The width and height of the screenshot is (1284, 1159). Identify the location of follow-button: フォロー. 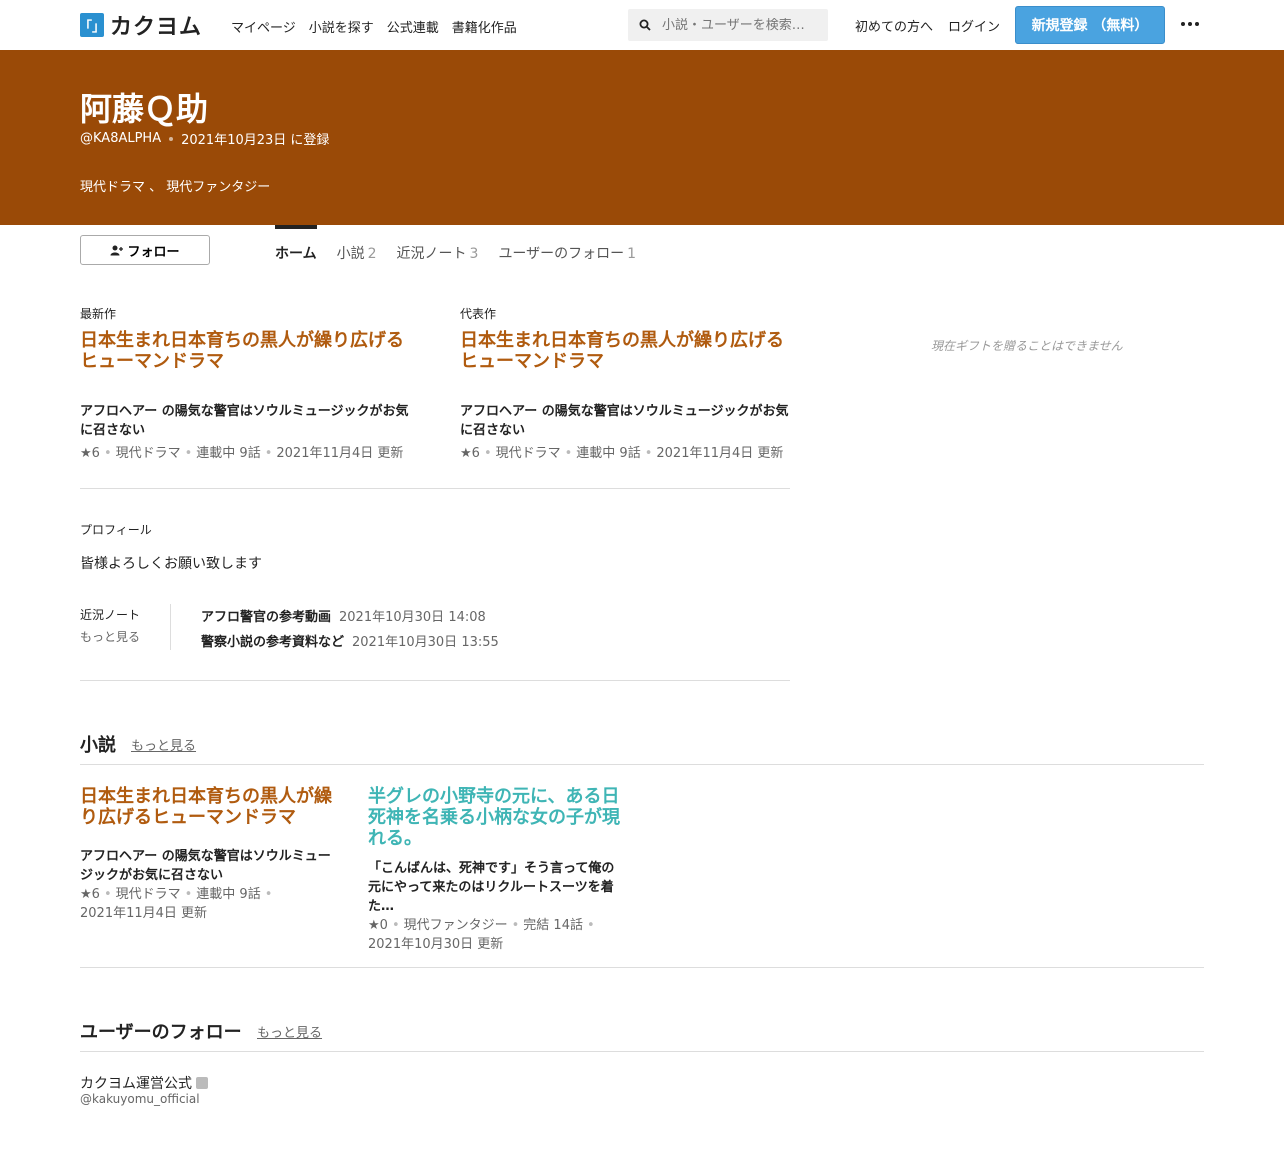
(145, 250).